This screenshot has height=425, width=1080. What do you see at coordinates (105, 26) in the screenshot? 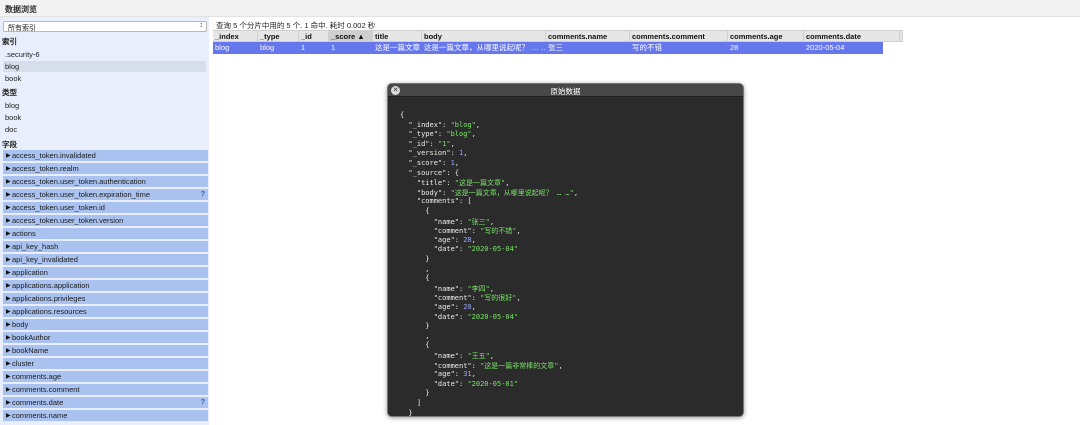
I see `index-select: 所有索引 ↕` at bounding box center [105, 26].